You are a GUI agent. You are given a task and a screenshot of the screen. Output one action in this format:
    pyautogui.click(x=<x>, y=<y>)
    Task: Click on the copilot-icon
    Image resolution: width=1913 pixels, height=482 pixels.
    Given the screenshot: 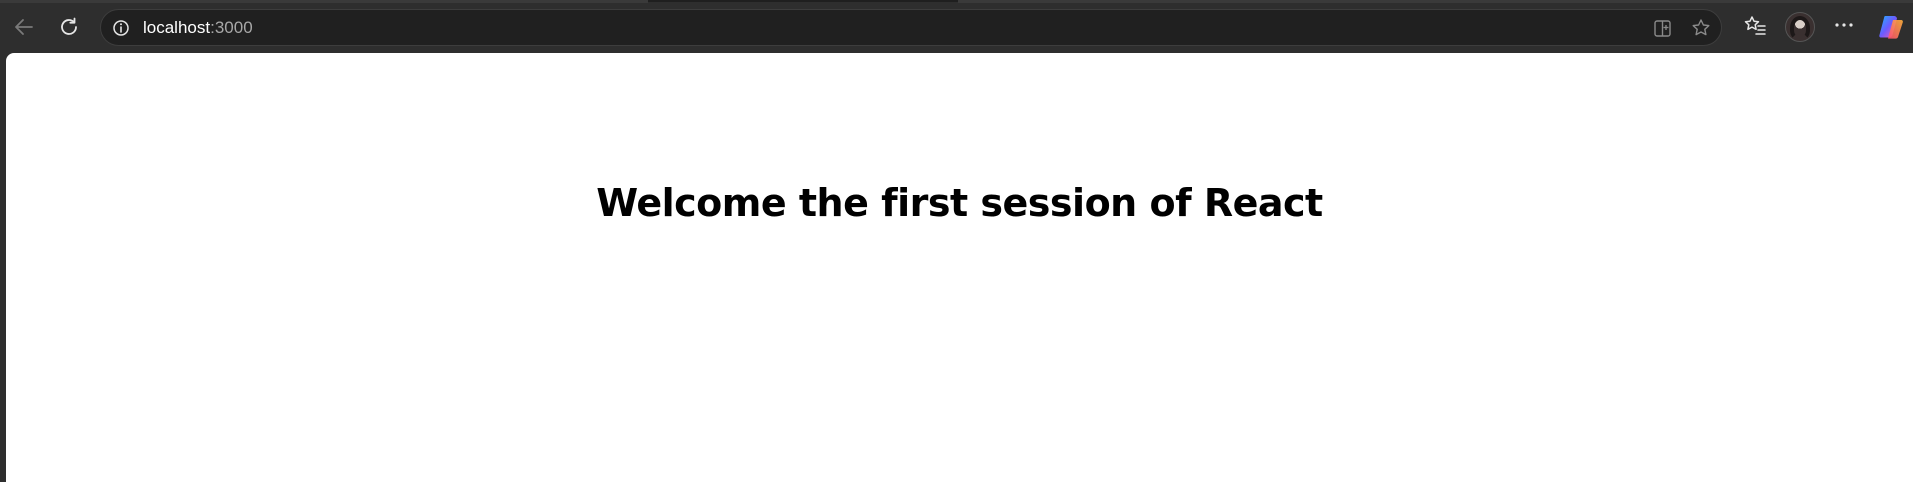 What is the action you would take?
    pyautogui.click(x=1891, y=30)
    